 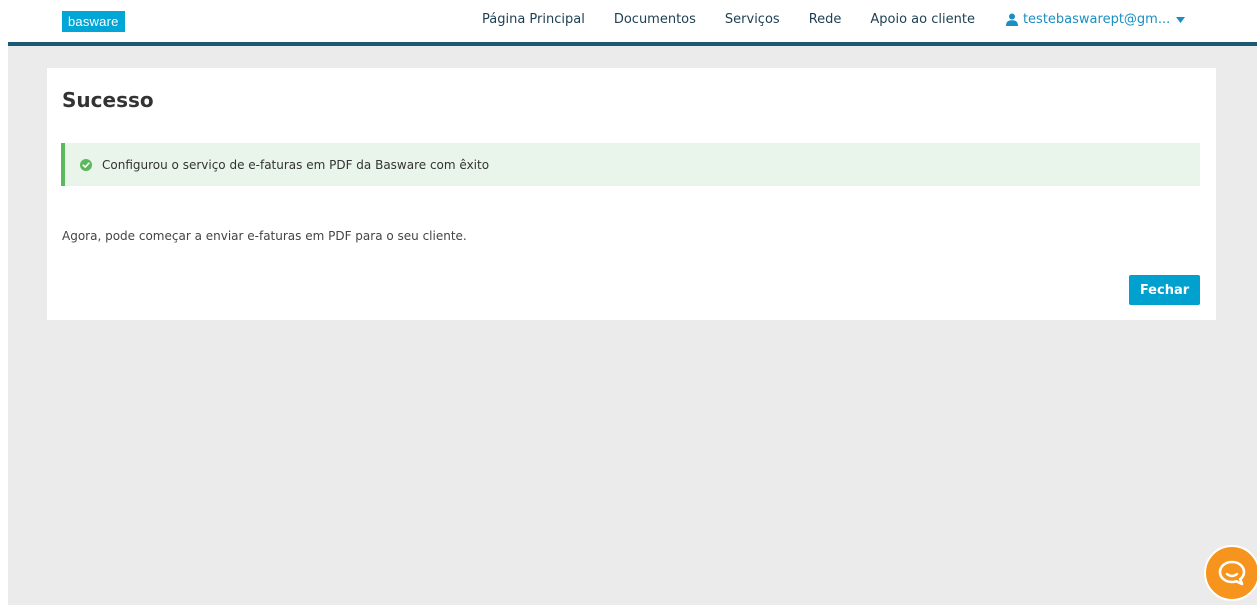 I want to click on nav-item-home: Página Principal, so click(x=533, y=19).